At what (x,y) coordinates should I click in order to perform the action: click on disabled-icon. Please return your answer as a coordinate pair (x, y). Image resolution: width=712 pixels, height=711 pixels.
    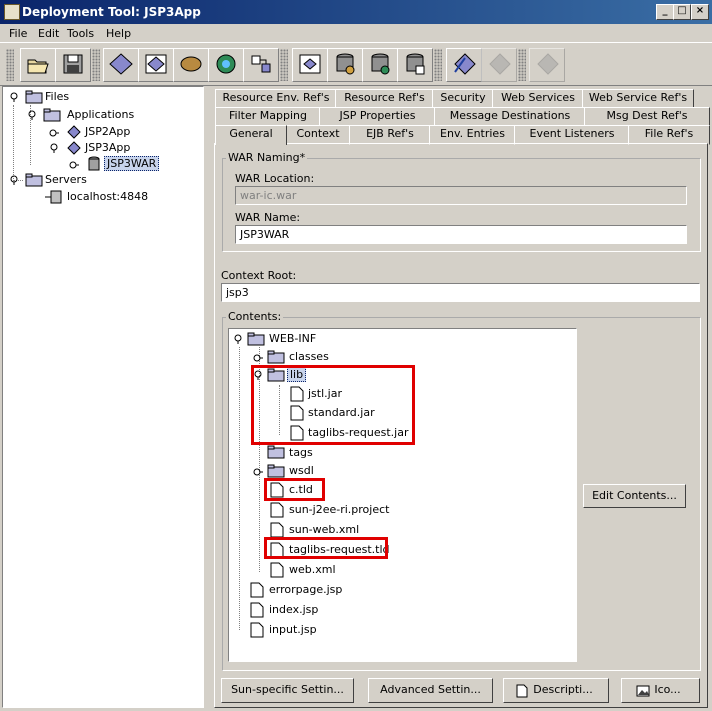
    Looking at the image, I should click on (548, 64).